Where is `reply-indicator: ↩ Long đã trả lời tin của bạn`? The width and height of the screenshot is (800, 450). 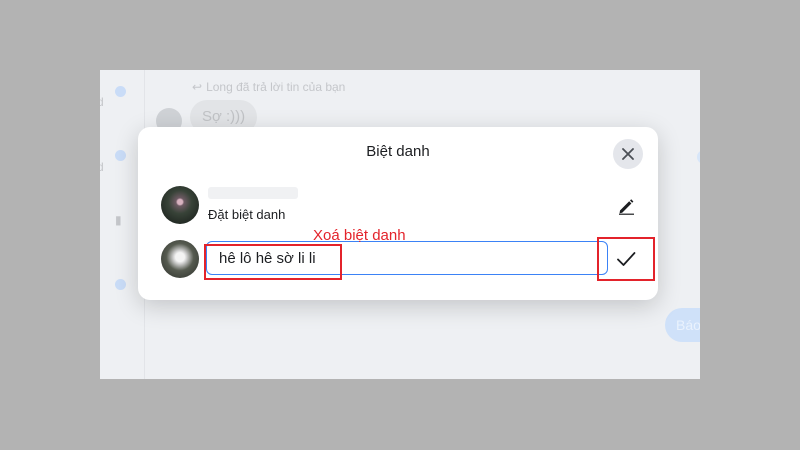 reply-indicator: ↩ Long đã trả lời tin của bạn is located at coordinates (268, 87).